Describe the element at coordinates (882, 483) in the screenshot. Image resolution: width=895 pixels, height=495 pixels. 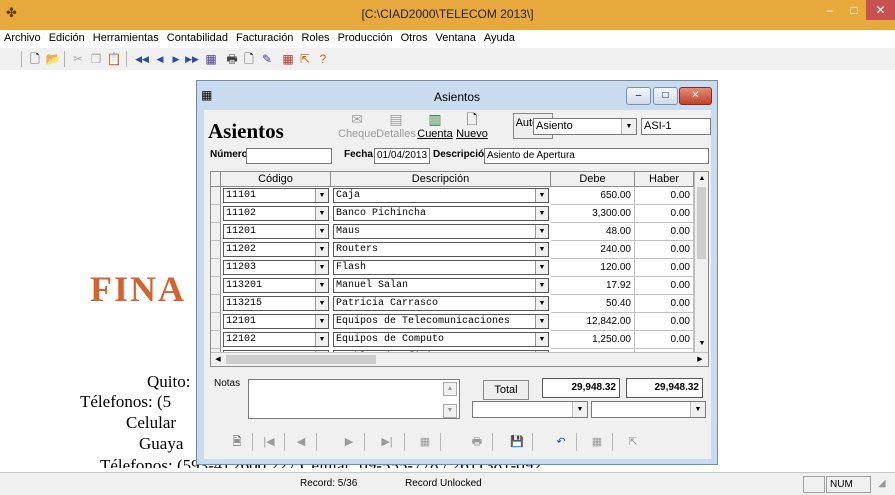
I see `resize-grip-icon: ◢` at that location.